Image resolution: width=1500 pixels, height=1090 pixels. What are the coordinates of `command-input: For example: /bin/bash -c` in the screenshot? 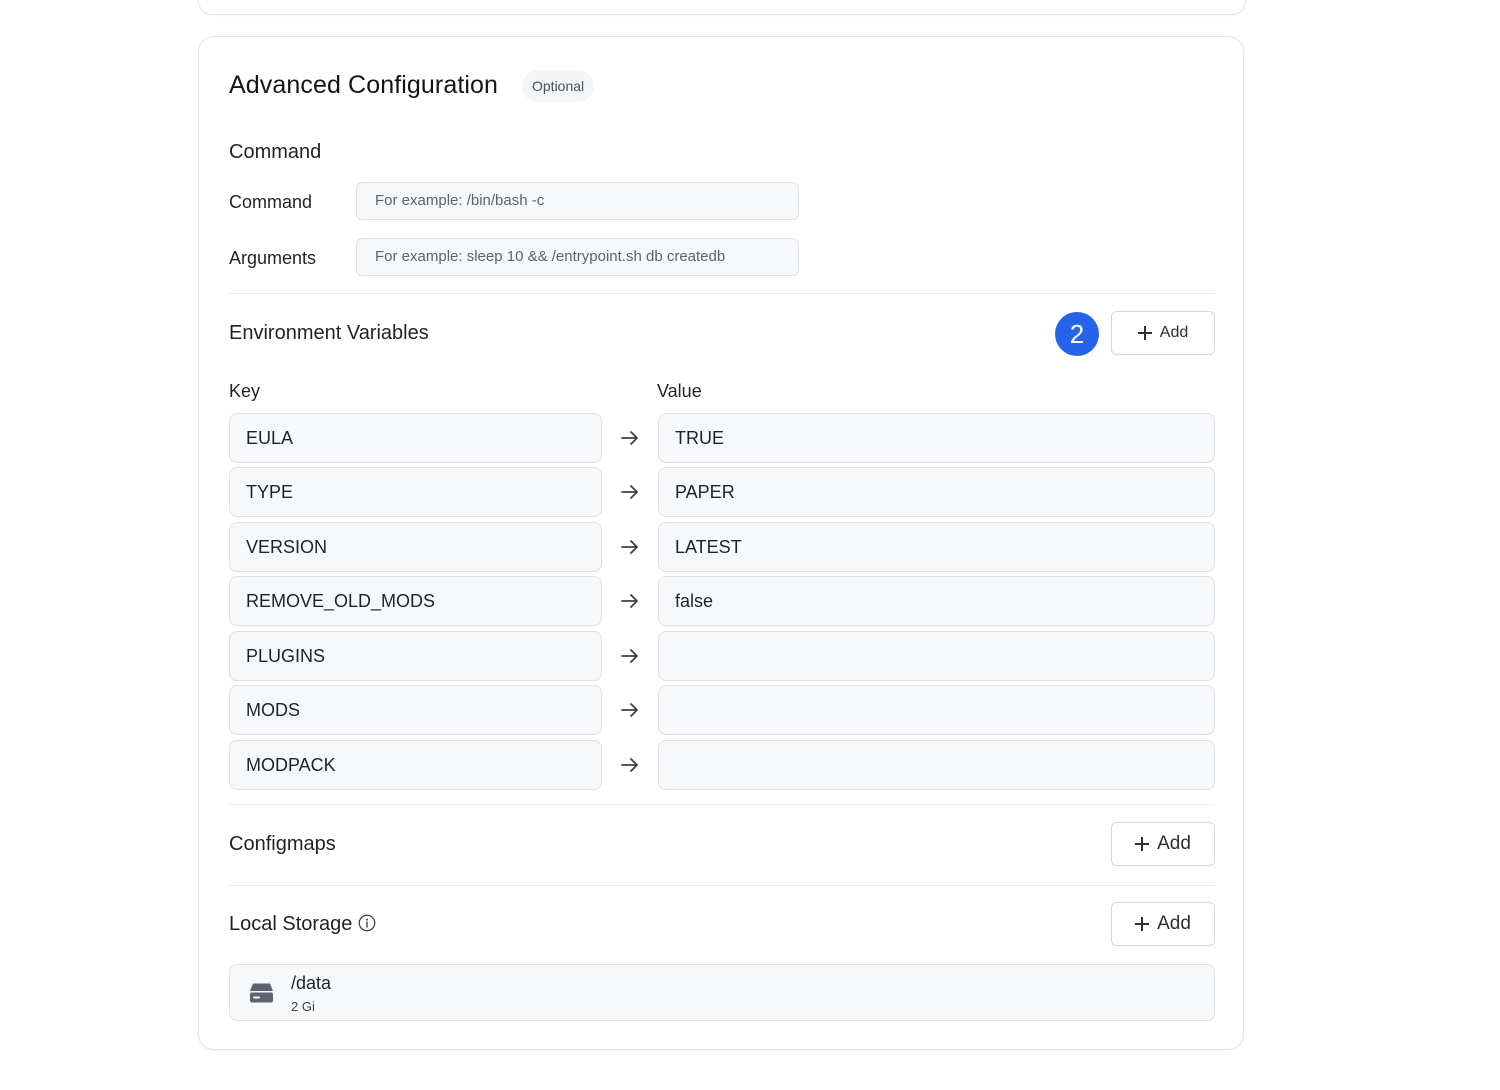 It's located at (577, 201).